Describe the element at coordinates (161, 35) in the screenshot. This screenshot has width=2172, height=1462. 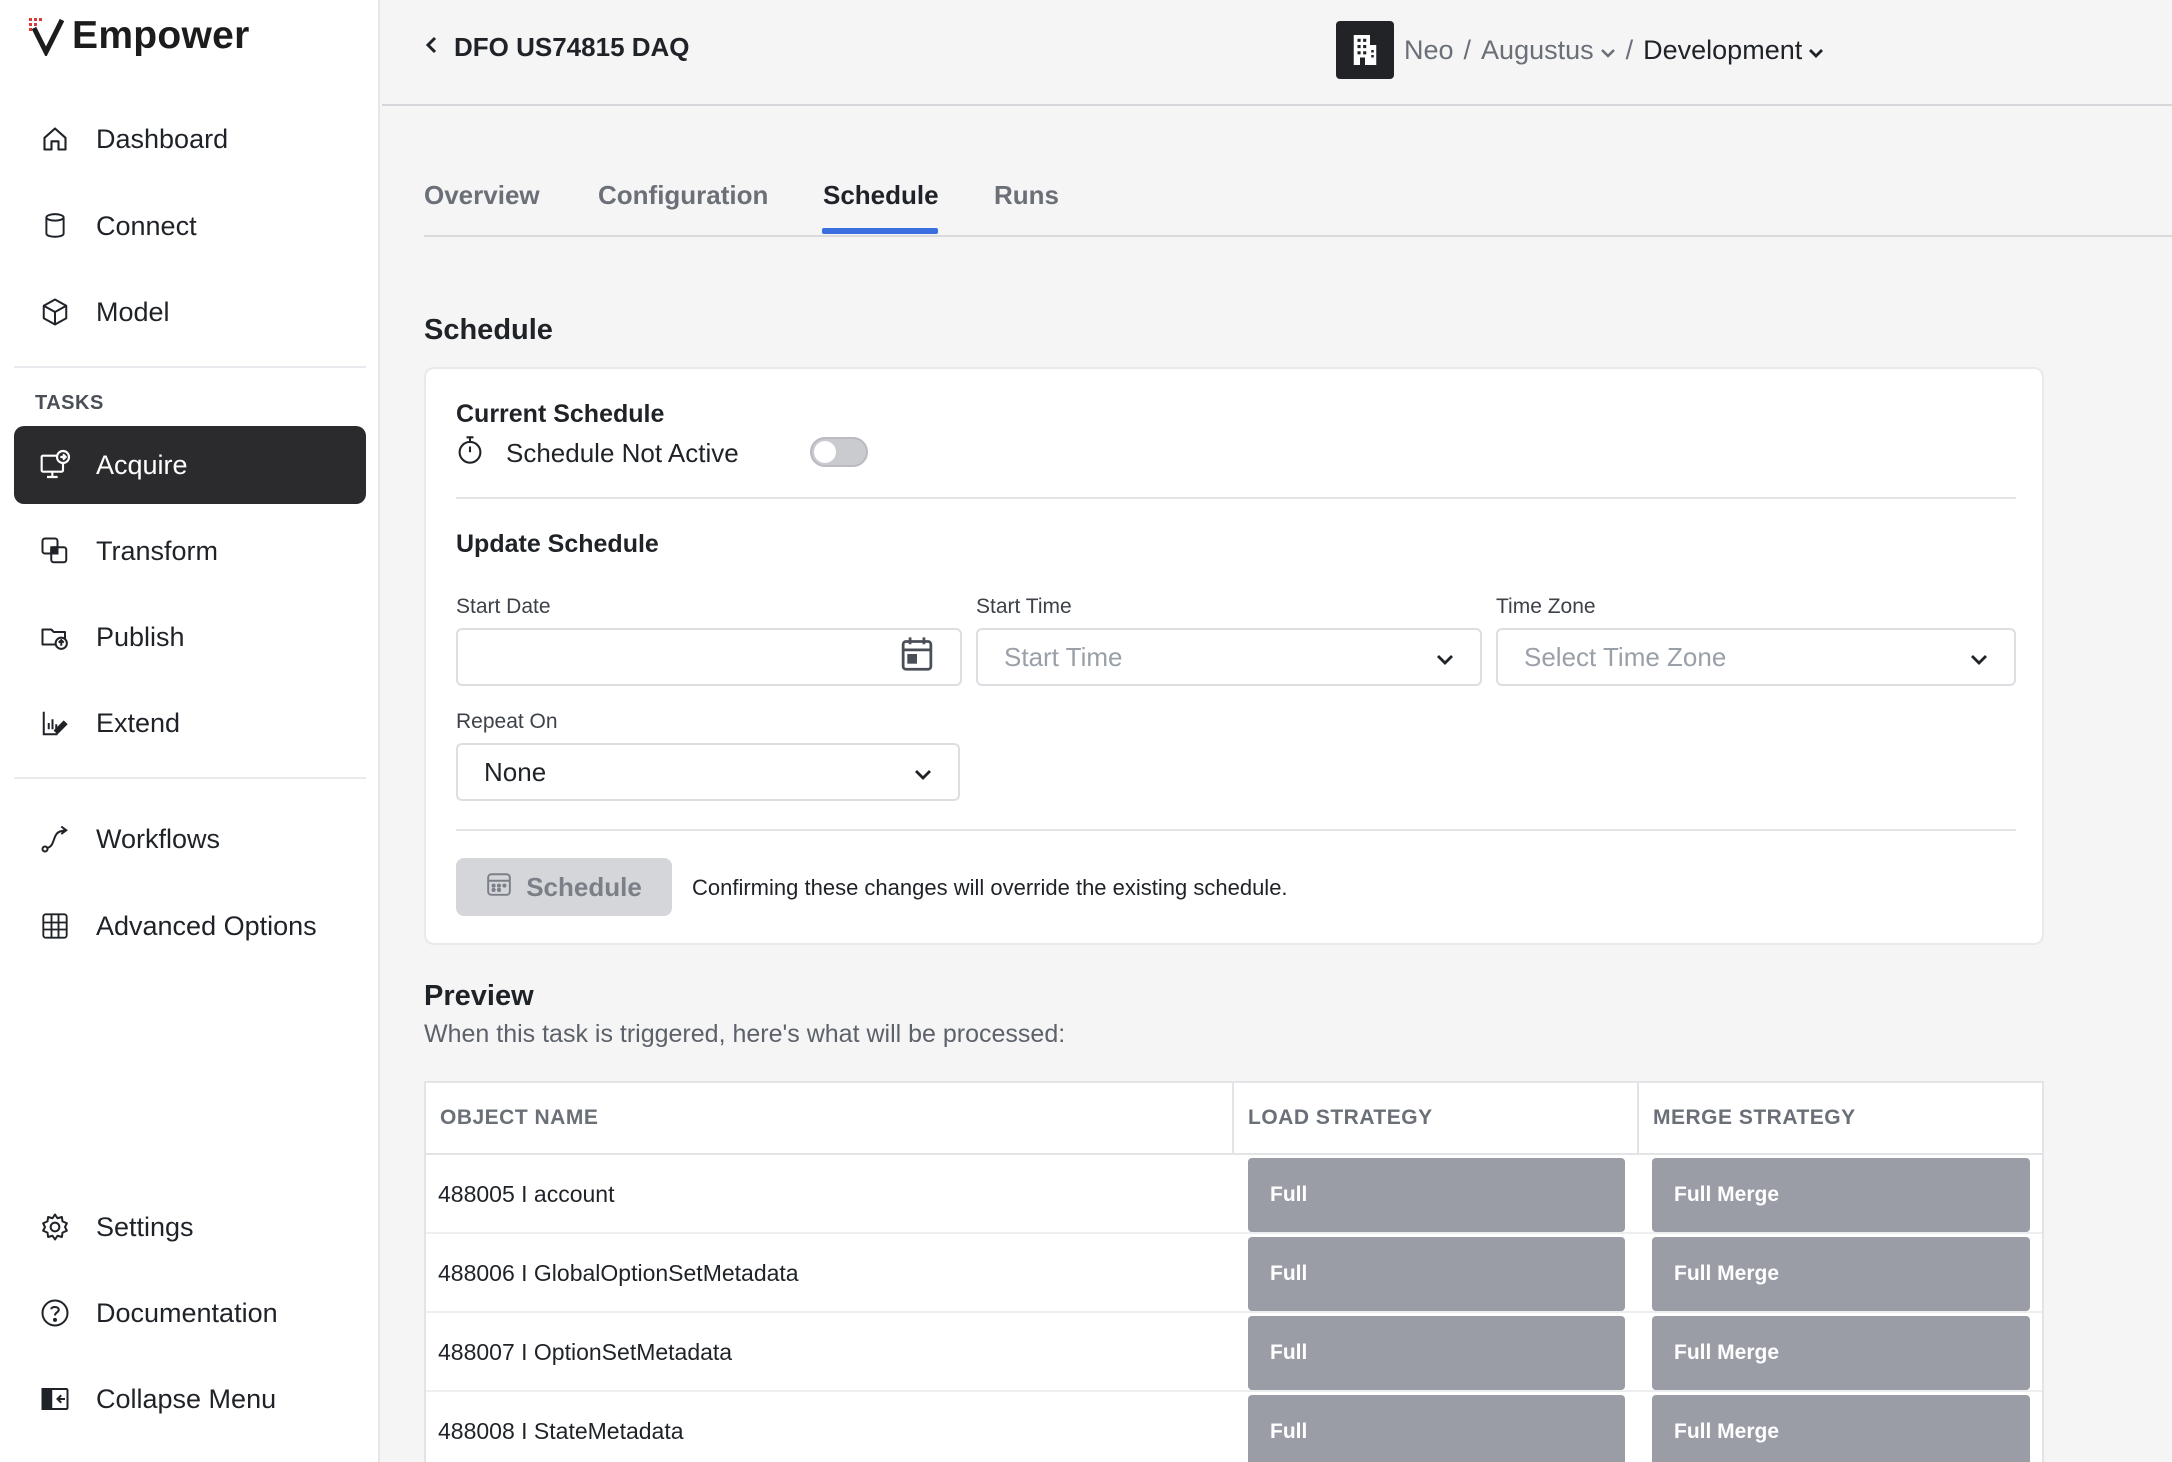
I see `app-name: Empower` at that location.